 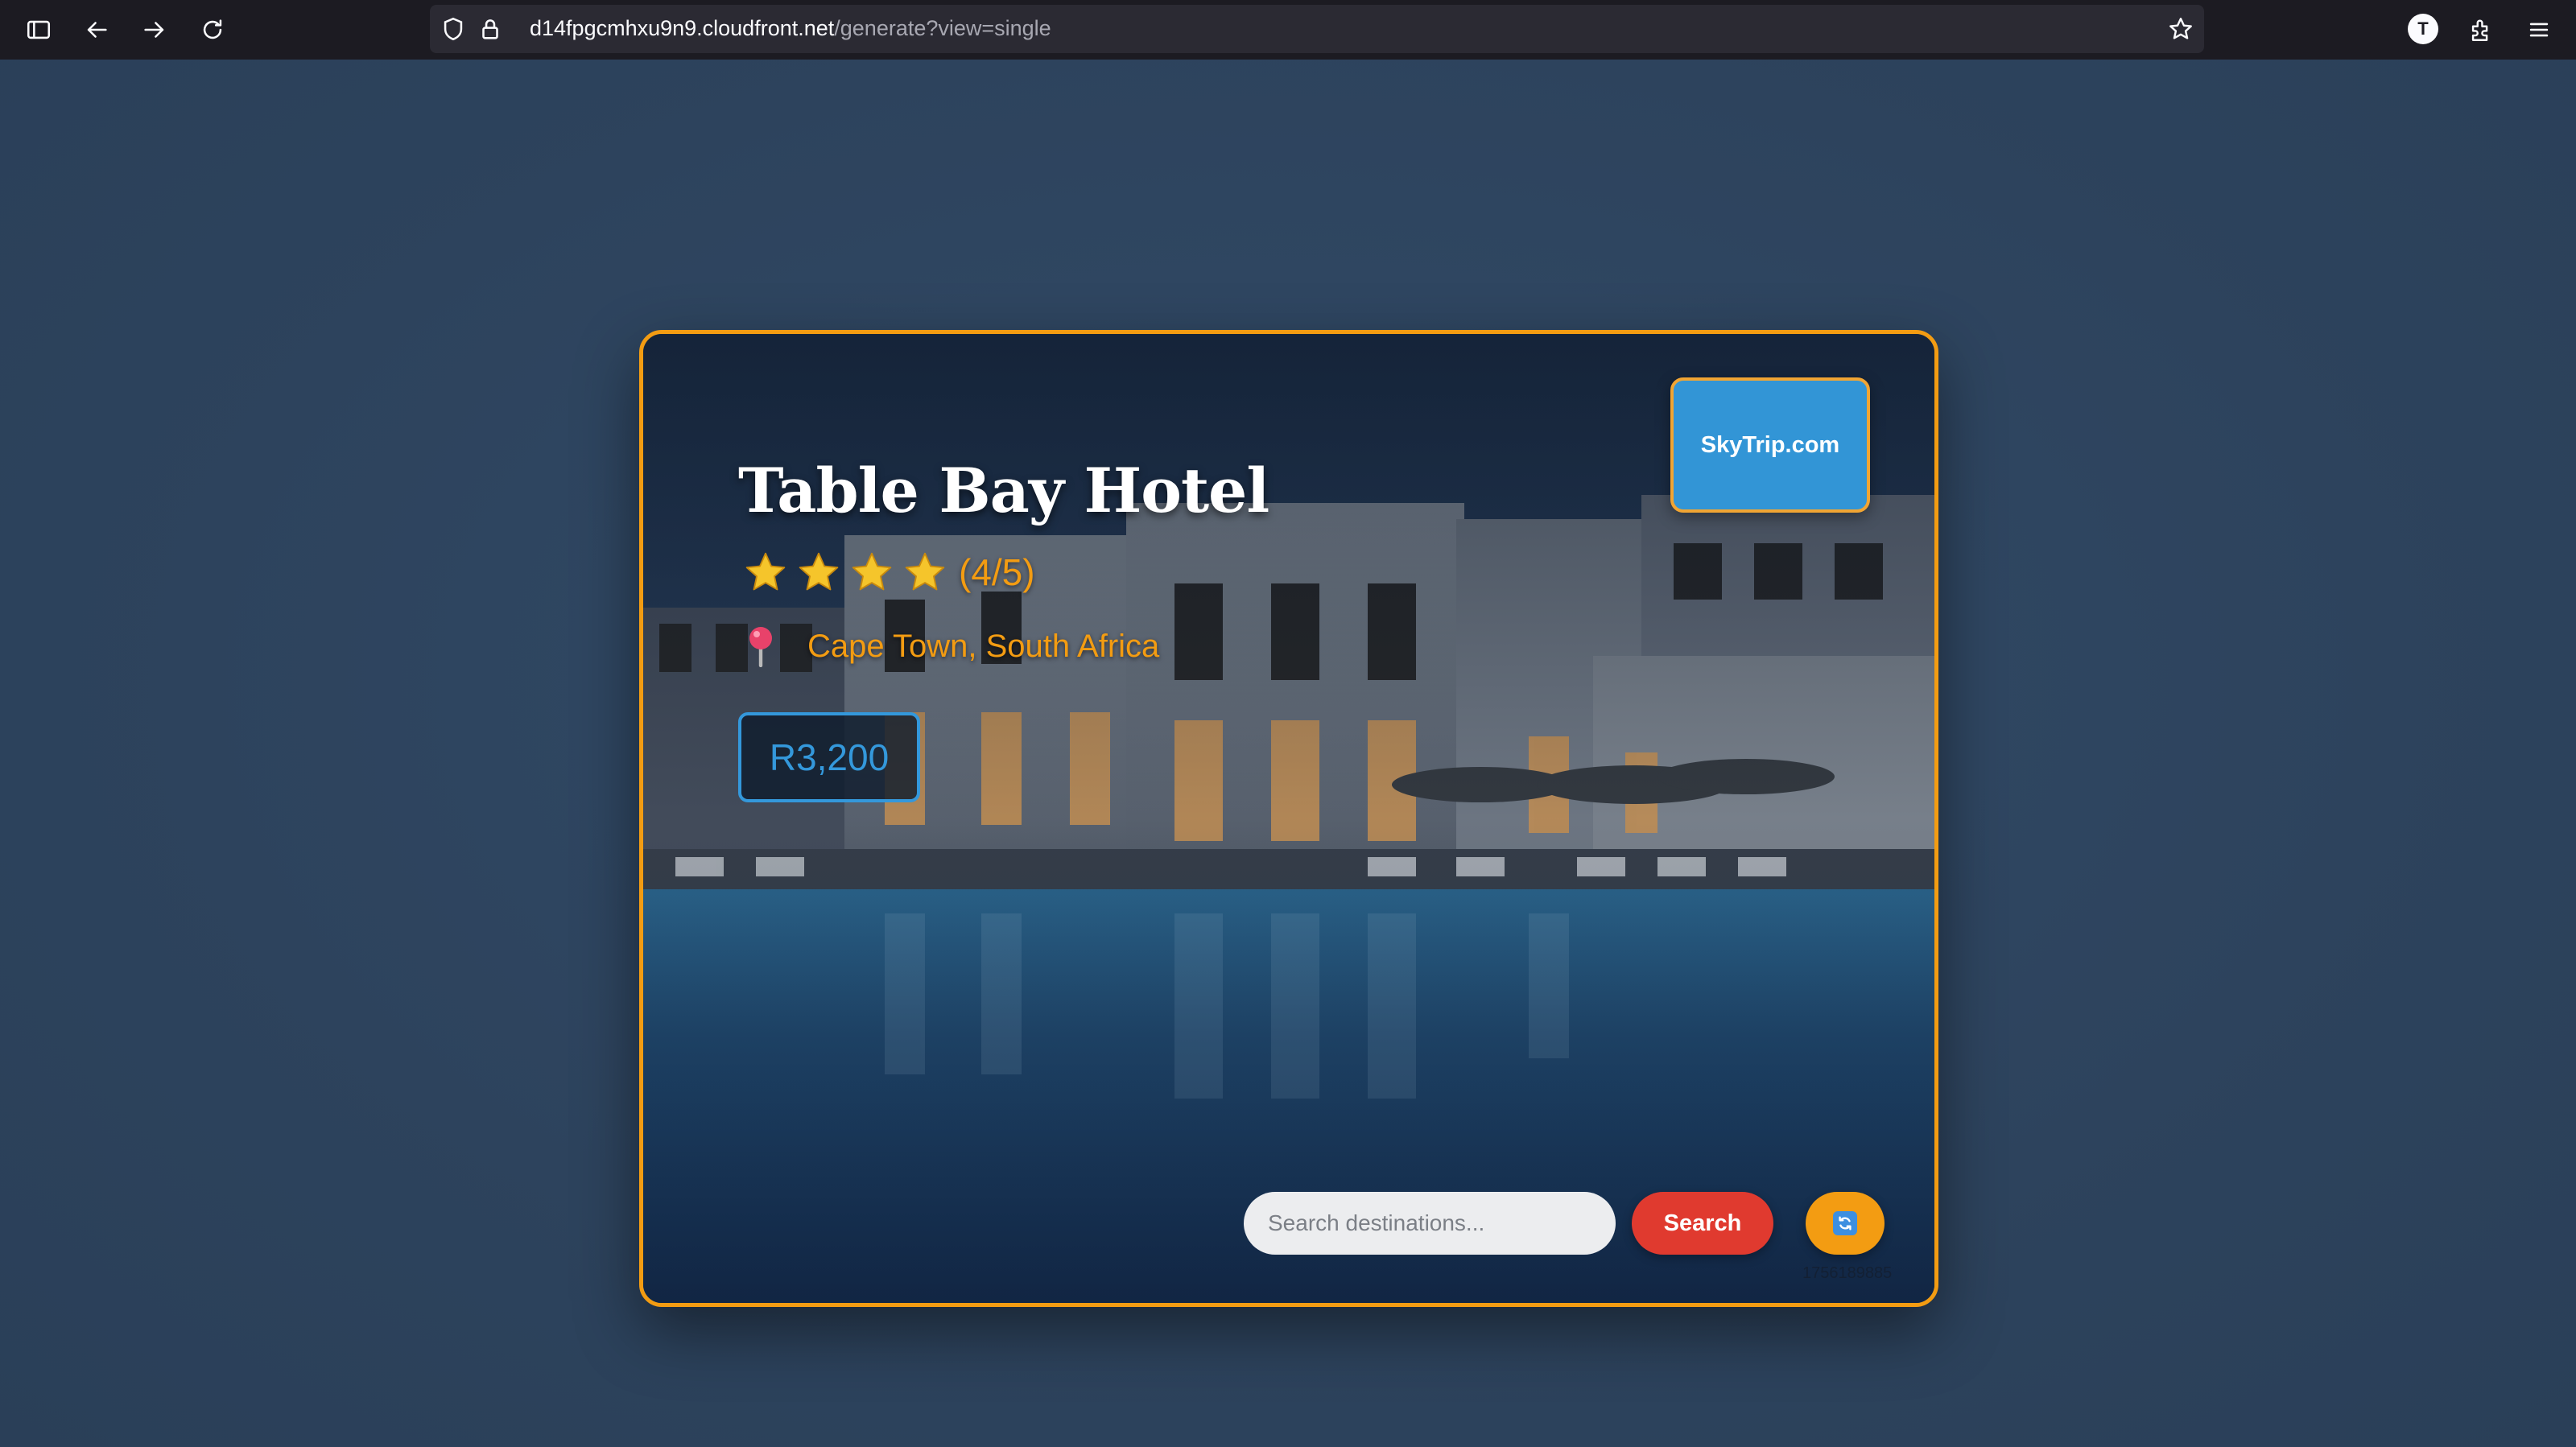 What do you see at coordinates (2539, 30) in the screenshot?
I see `menu-icon` at bounding box center [2539, 30].